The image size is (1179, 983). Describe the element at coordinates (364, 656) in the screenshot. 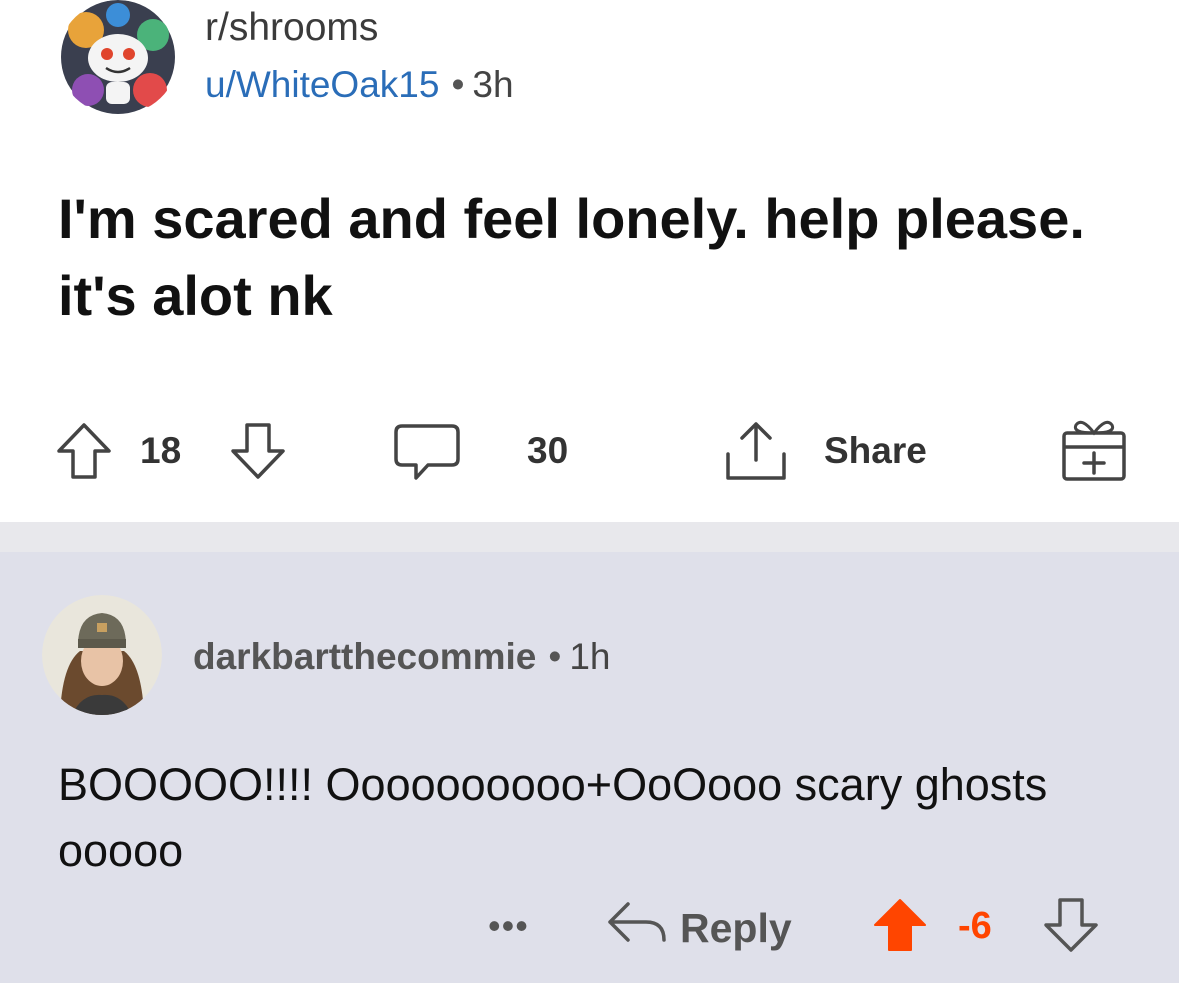

I see `comment-author: darkbartthecommie` at that location.